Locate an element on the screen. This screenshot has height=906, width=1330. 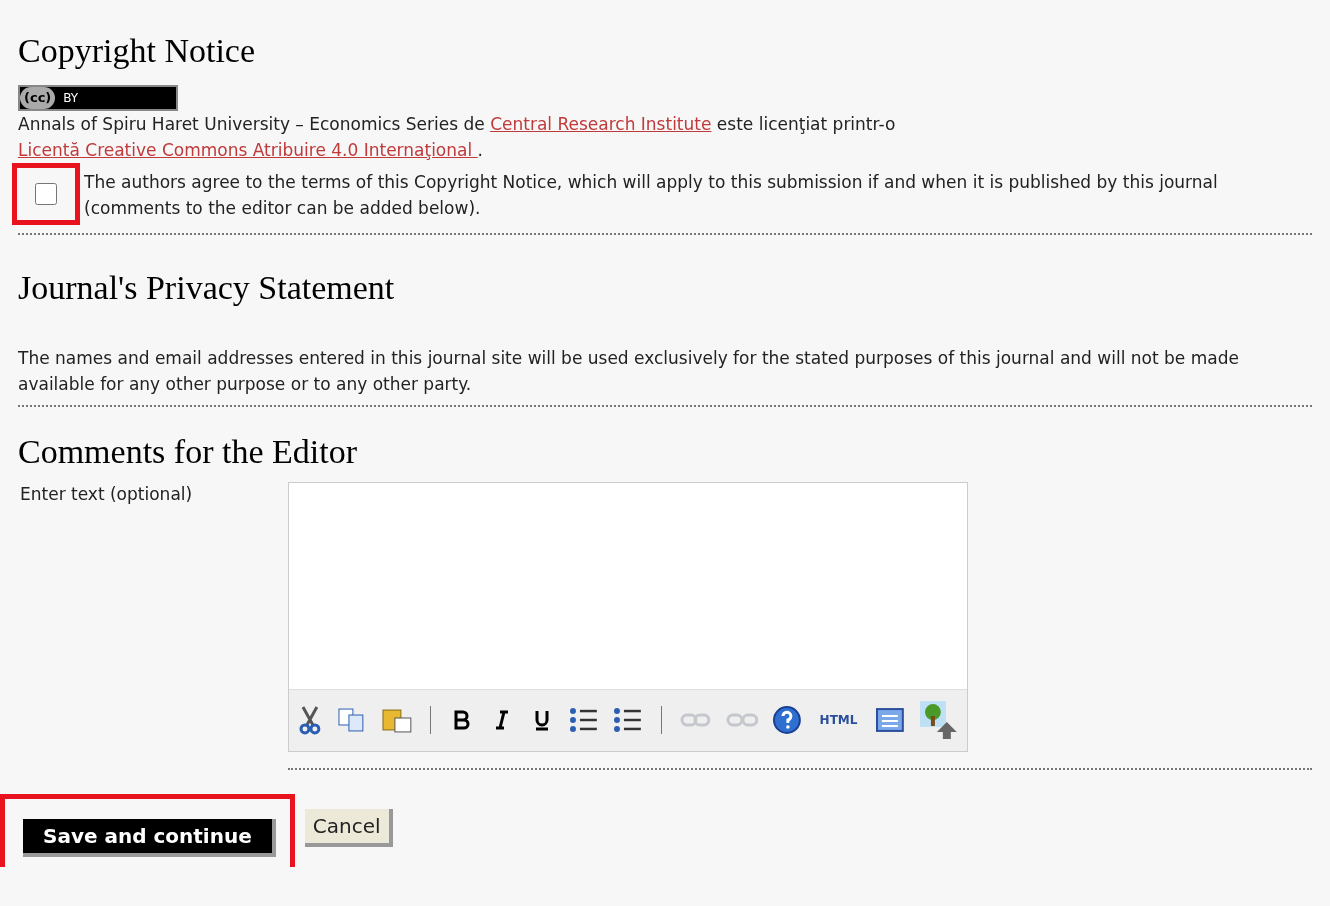
license-link: Licentă Creative Commons Atribuire 4.0 Internaţional is located at coordinates (248, 149).